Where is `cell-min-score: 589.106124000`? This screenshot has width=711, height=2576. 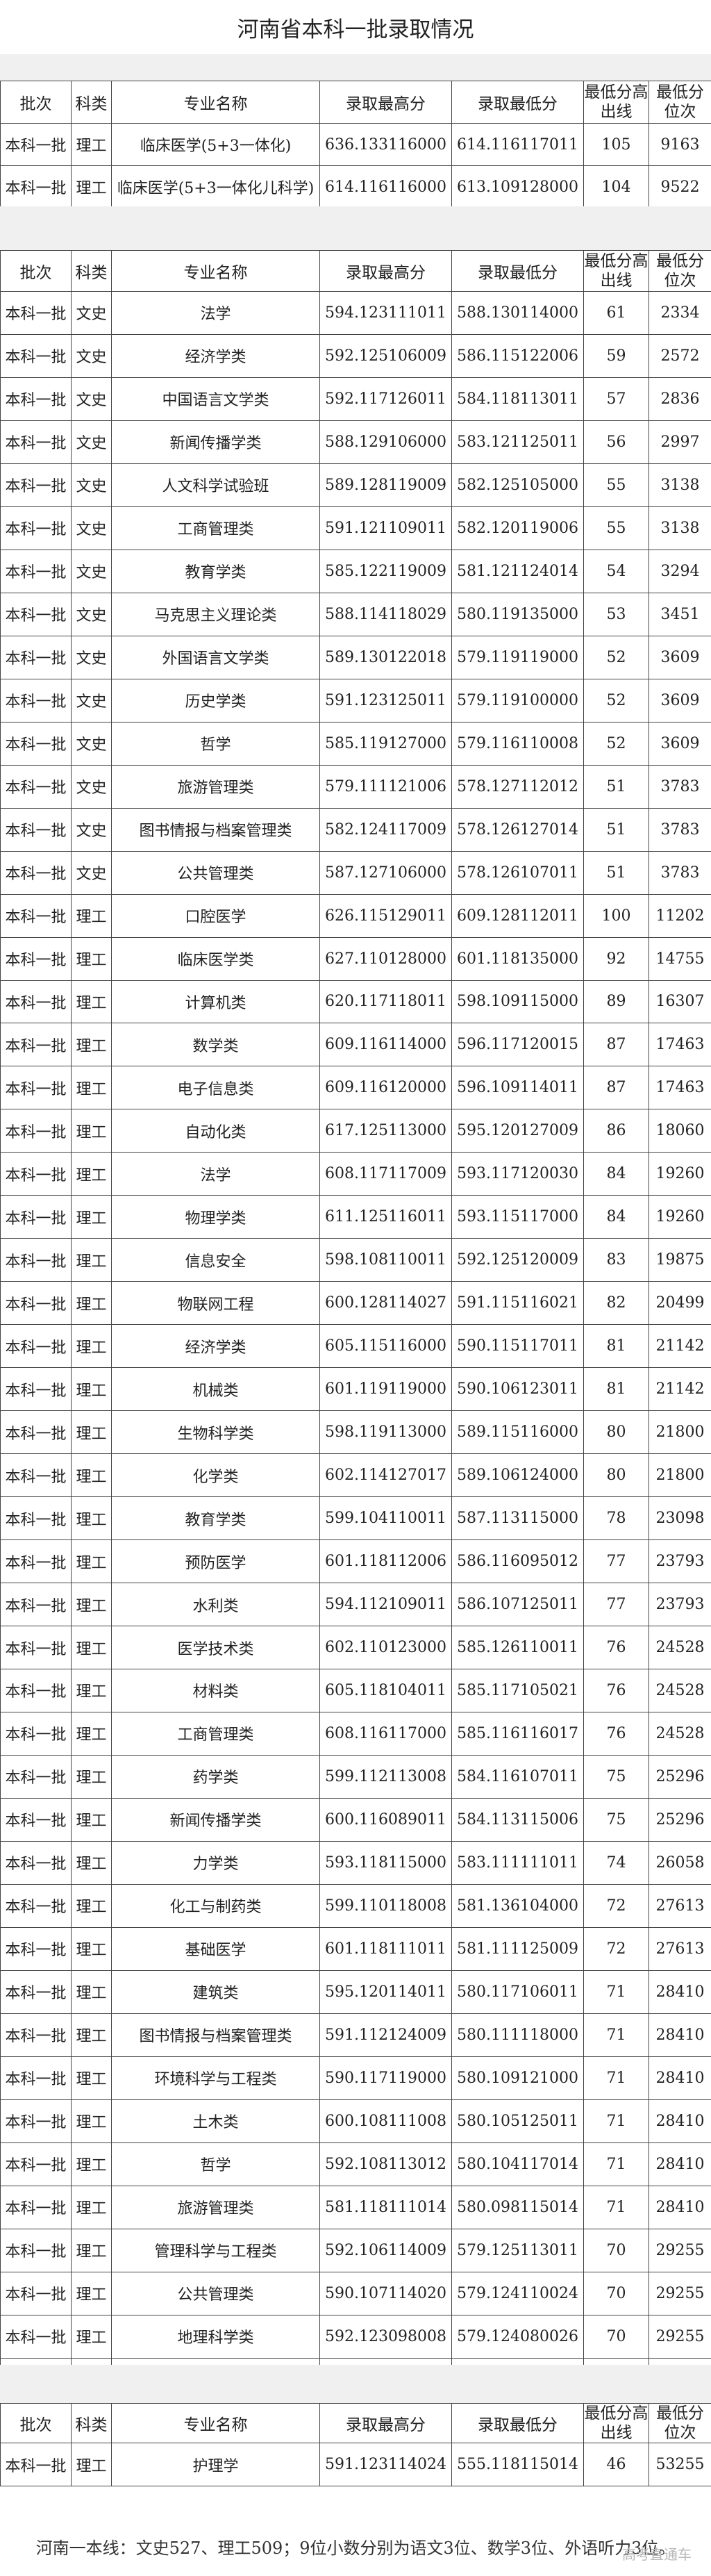
cell-min-score: 589.106124000 is located at coordinates (517, 1475).